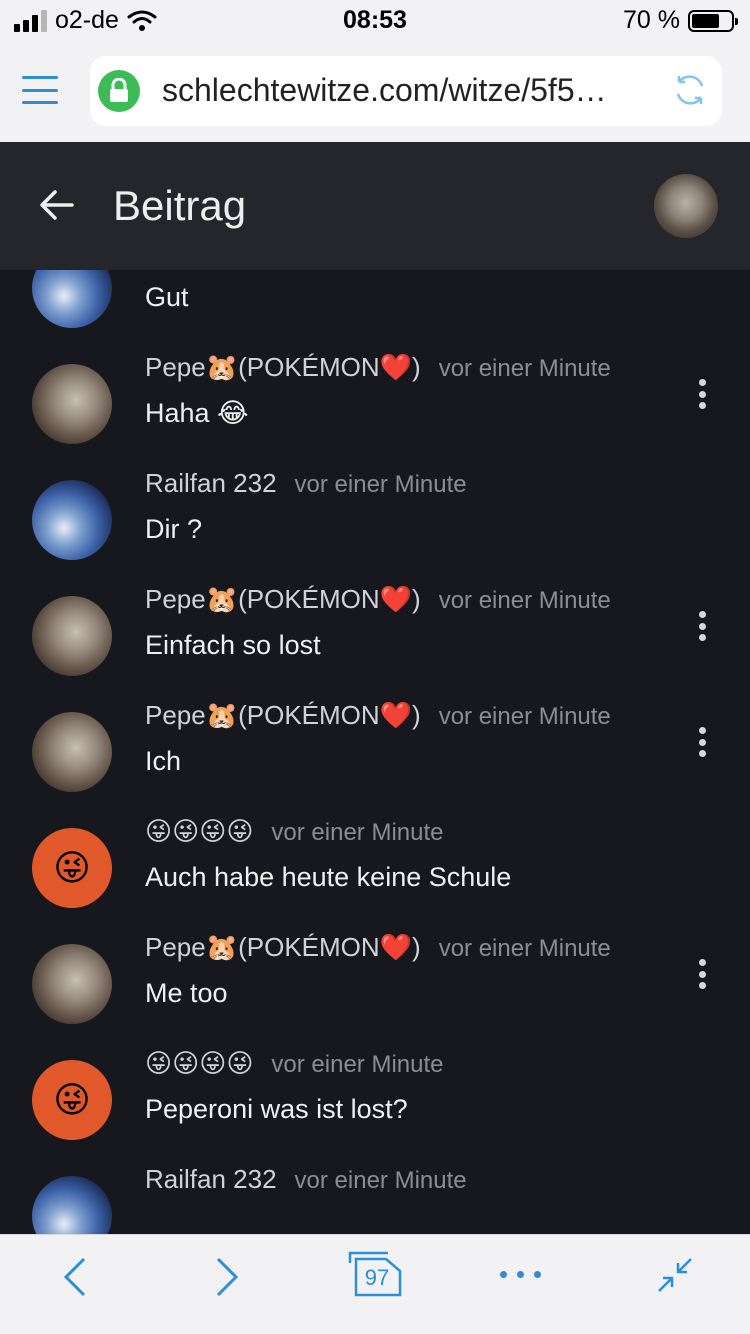  Describe the element at coordinates (375, 976) in the screenshot. I see `comment-item: Pepe🐹(POKÉMON❤️) vor einer Minute Me too` at that location.